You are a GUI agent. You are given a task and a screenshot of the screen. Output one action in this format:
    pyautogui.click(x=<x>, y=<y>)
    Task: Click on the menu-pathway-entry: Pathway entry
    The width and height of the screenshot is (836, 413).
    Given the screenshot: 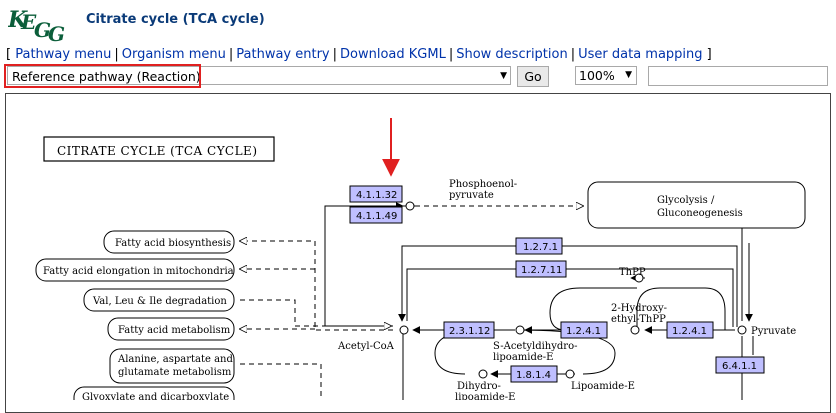 What is the action you would take?
    pyautogui.click(x=282, y=54)
    